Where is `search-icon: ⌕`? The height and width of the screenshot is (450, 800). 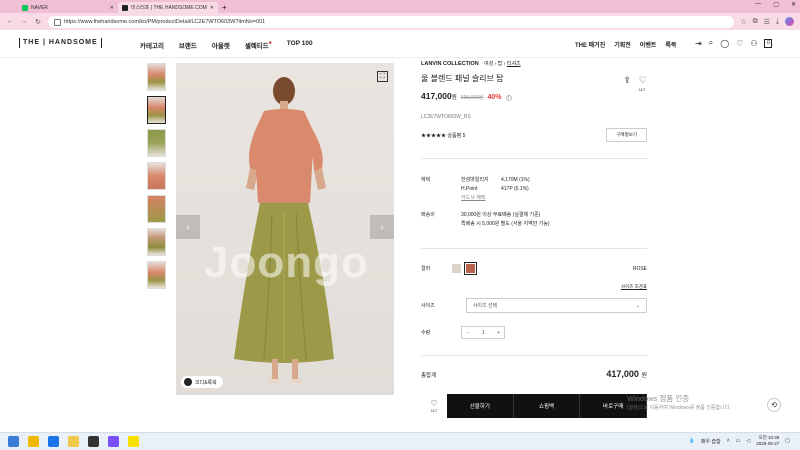
search-icon: ⌕ is located at coordinates (711, 43).